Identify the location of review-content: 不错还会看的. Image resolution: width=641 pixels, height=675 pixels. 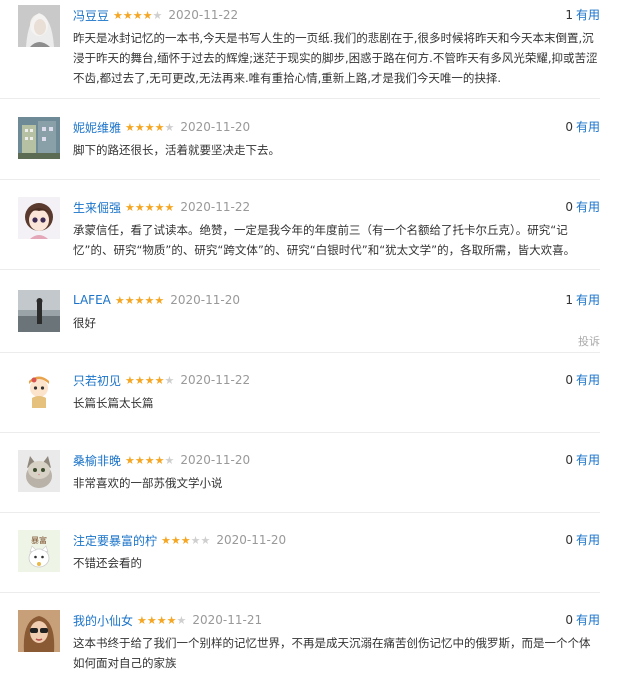
(107, 563).